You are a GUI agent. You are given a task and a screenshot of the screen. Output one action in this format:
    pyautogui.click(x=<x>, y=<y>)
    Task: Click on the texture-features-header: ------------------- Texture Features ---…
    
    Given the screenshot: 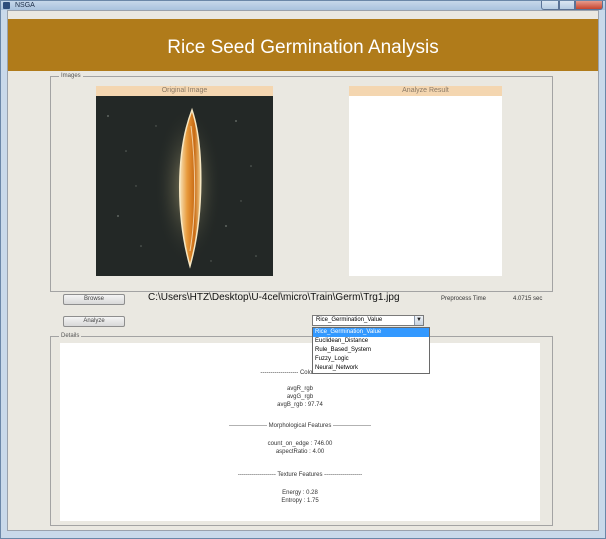 What is the action you would take?
    pyautogui.click(x=300, y=475)
    